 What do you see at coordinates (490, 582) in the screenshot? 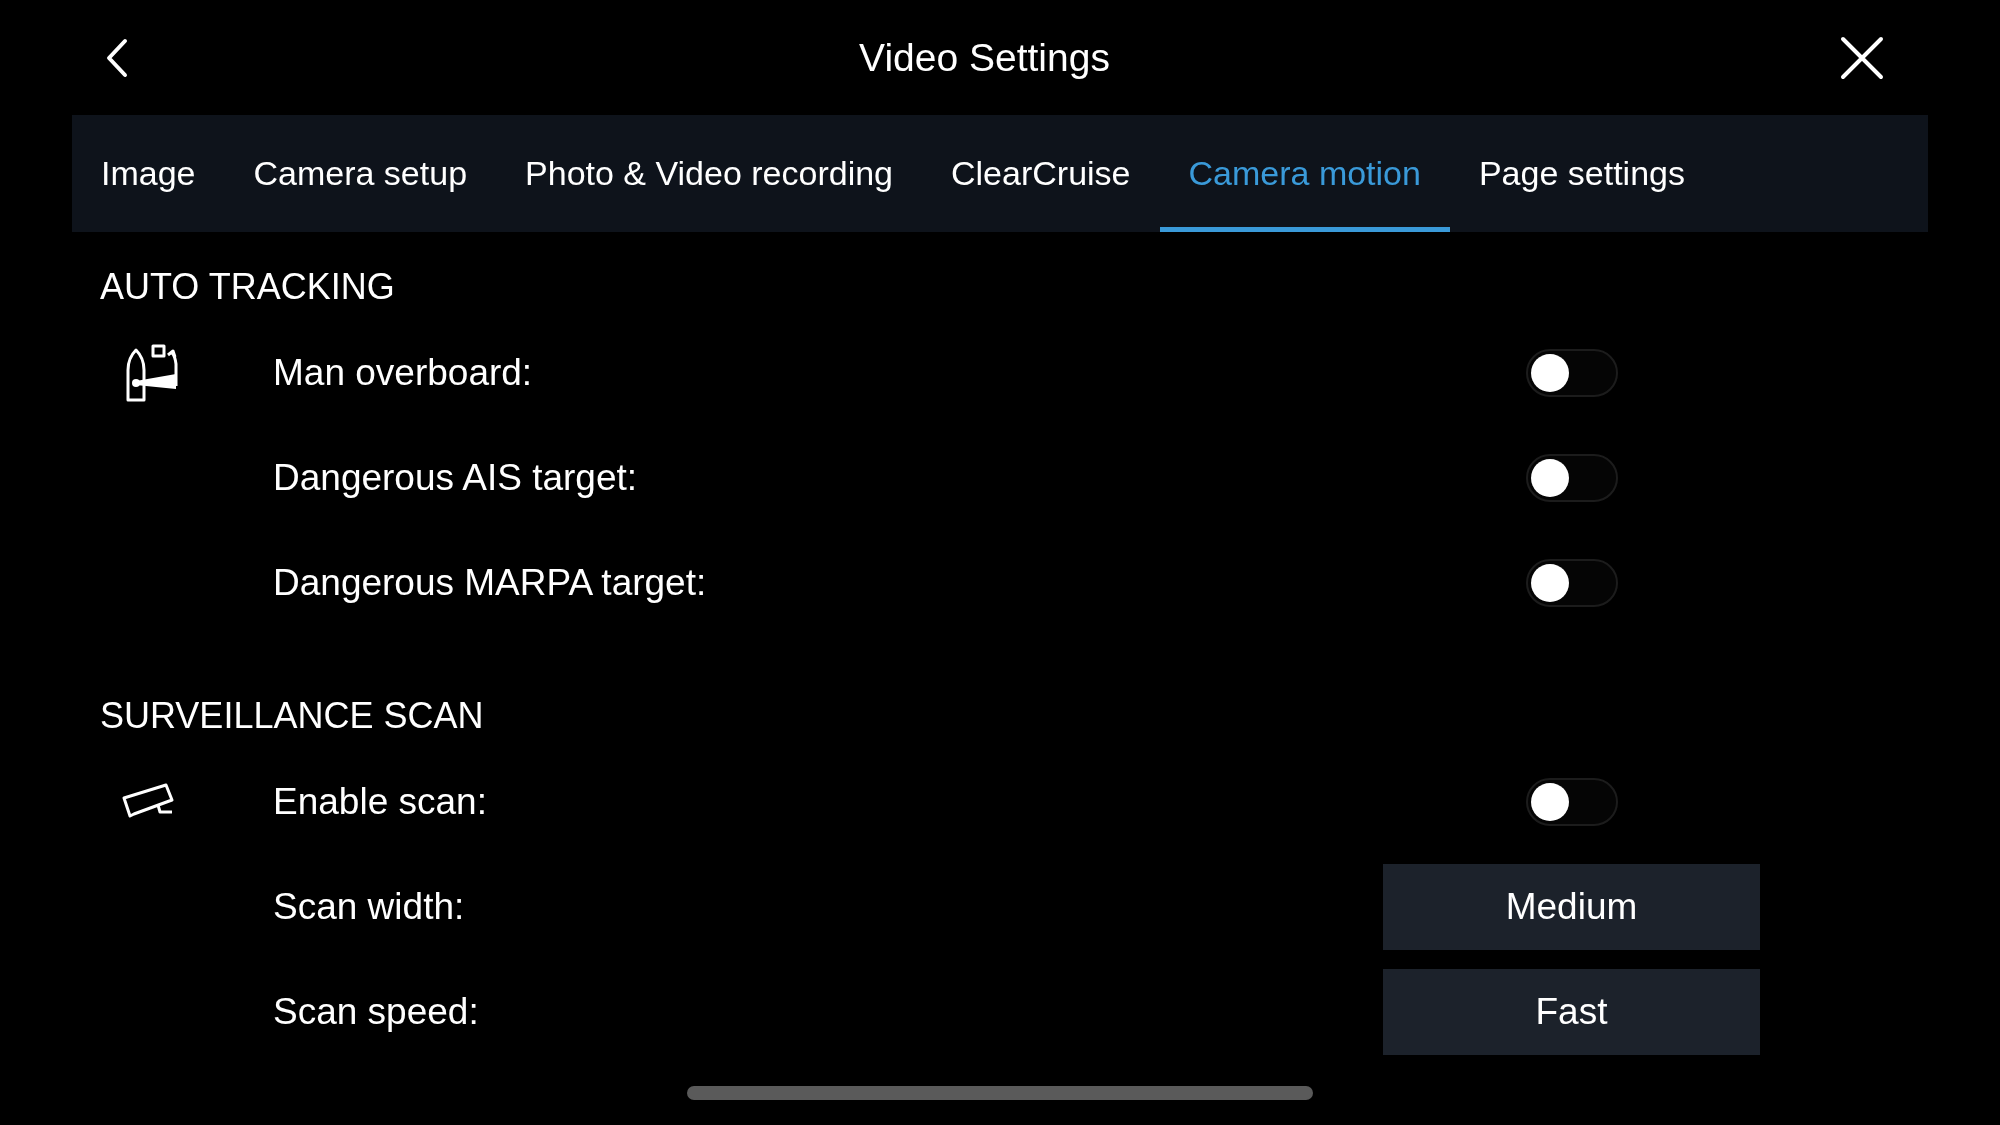
I see `setting-label: Dangerous MARPA target:` at bounding box center [490, 582].